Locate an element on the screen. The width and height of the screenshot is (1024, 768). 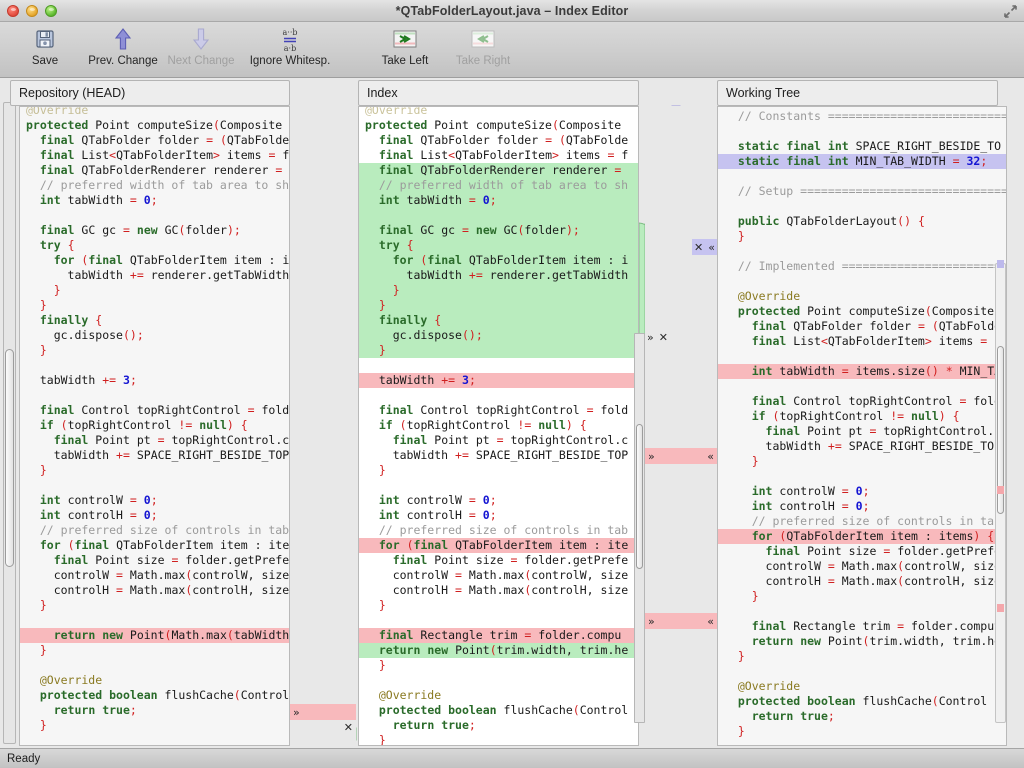
gutter-band-deleted: » is located at coordinates (323, 712).